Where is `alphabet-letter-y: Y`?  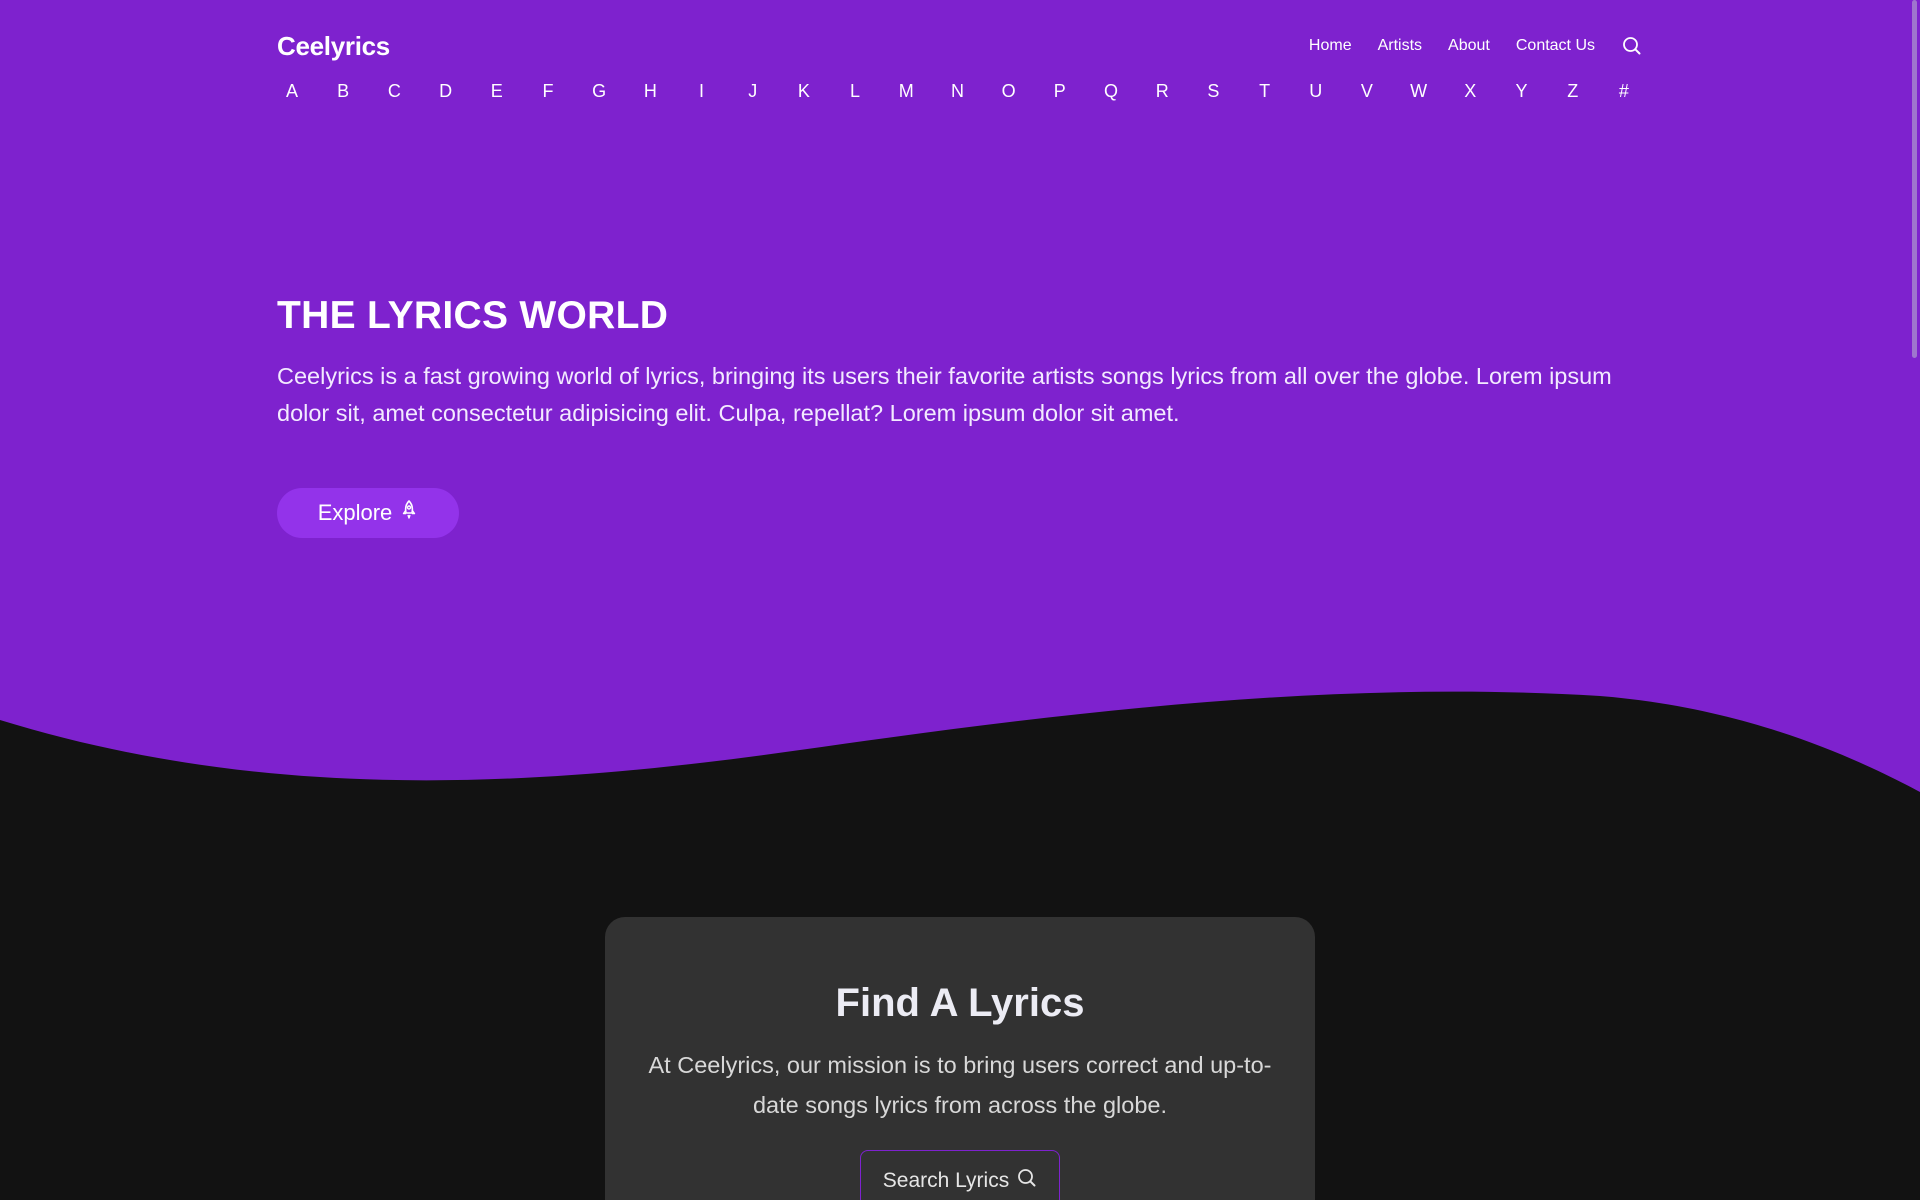 alphabet-letter-y: Y is located at coordinates (1522, 91).